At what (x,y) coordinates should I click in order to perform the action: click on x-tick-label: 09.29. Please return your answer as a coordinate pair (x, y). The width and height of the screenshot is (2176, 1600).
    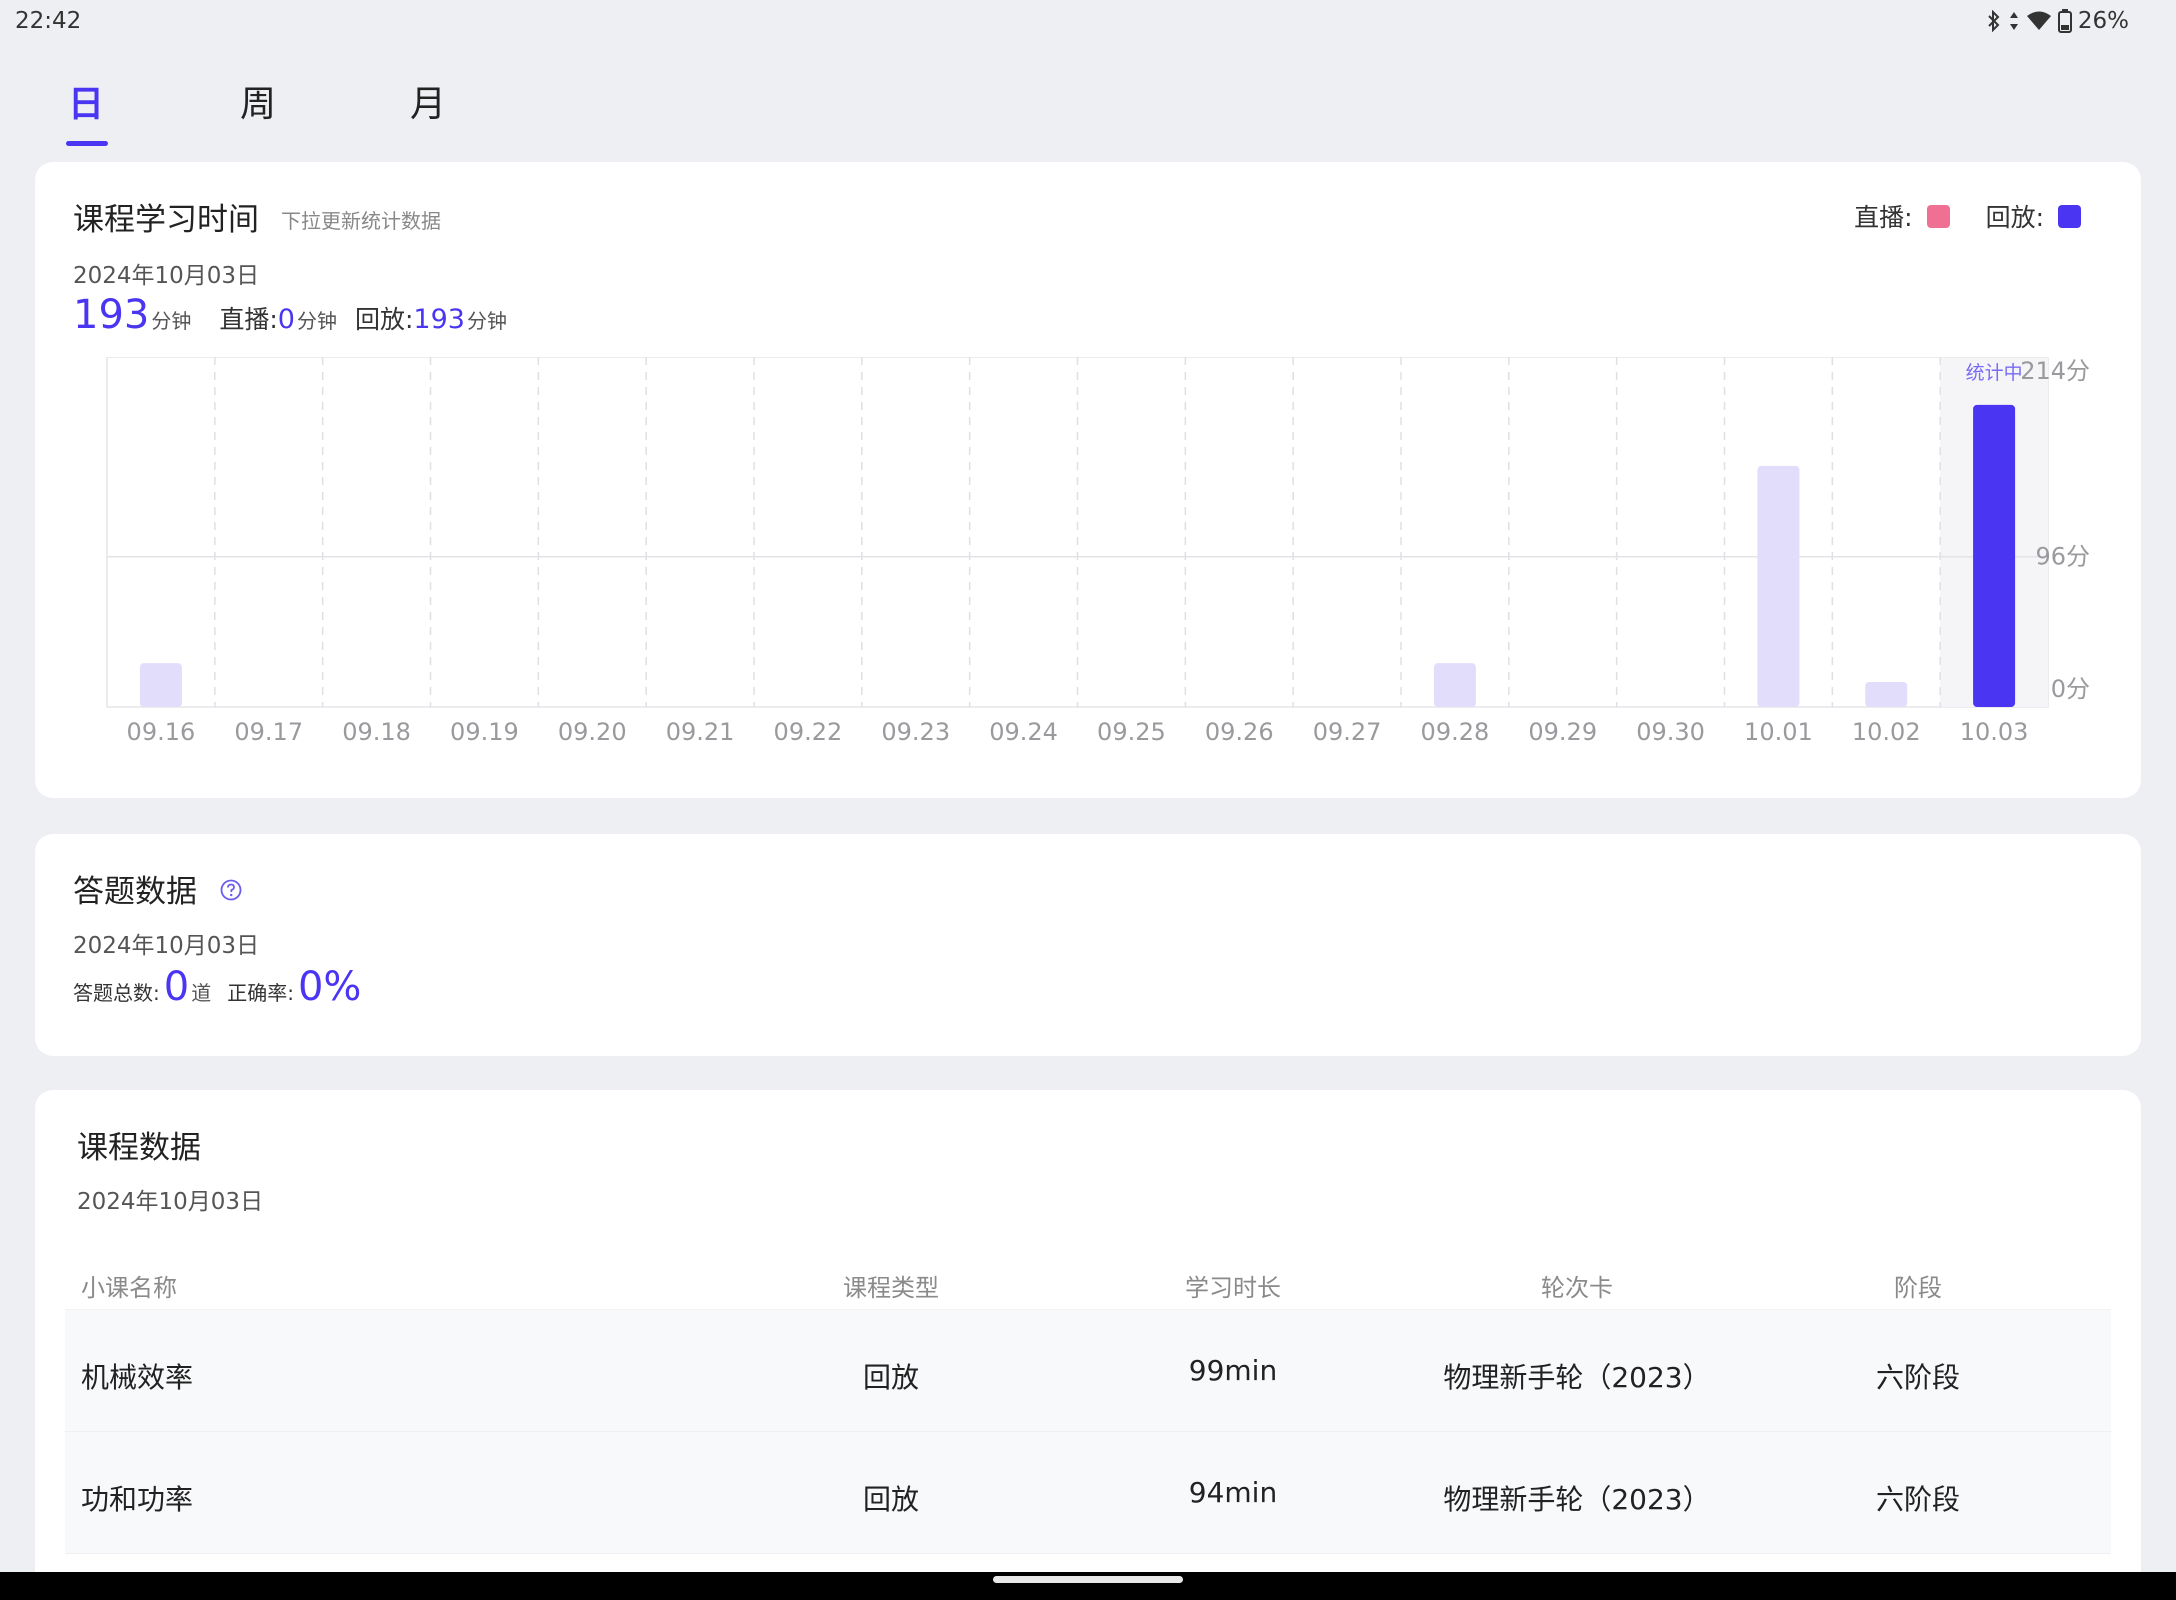
    Looking at the image, I should click on (1562, 732).